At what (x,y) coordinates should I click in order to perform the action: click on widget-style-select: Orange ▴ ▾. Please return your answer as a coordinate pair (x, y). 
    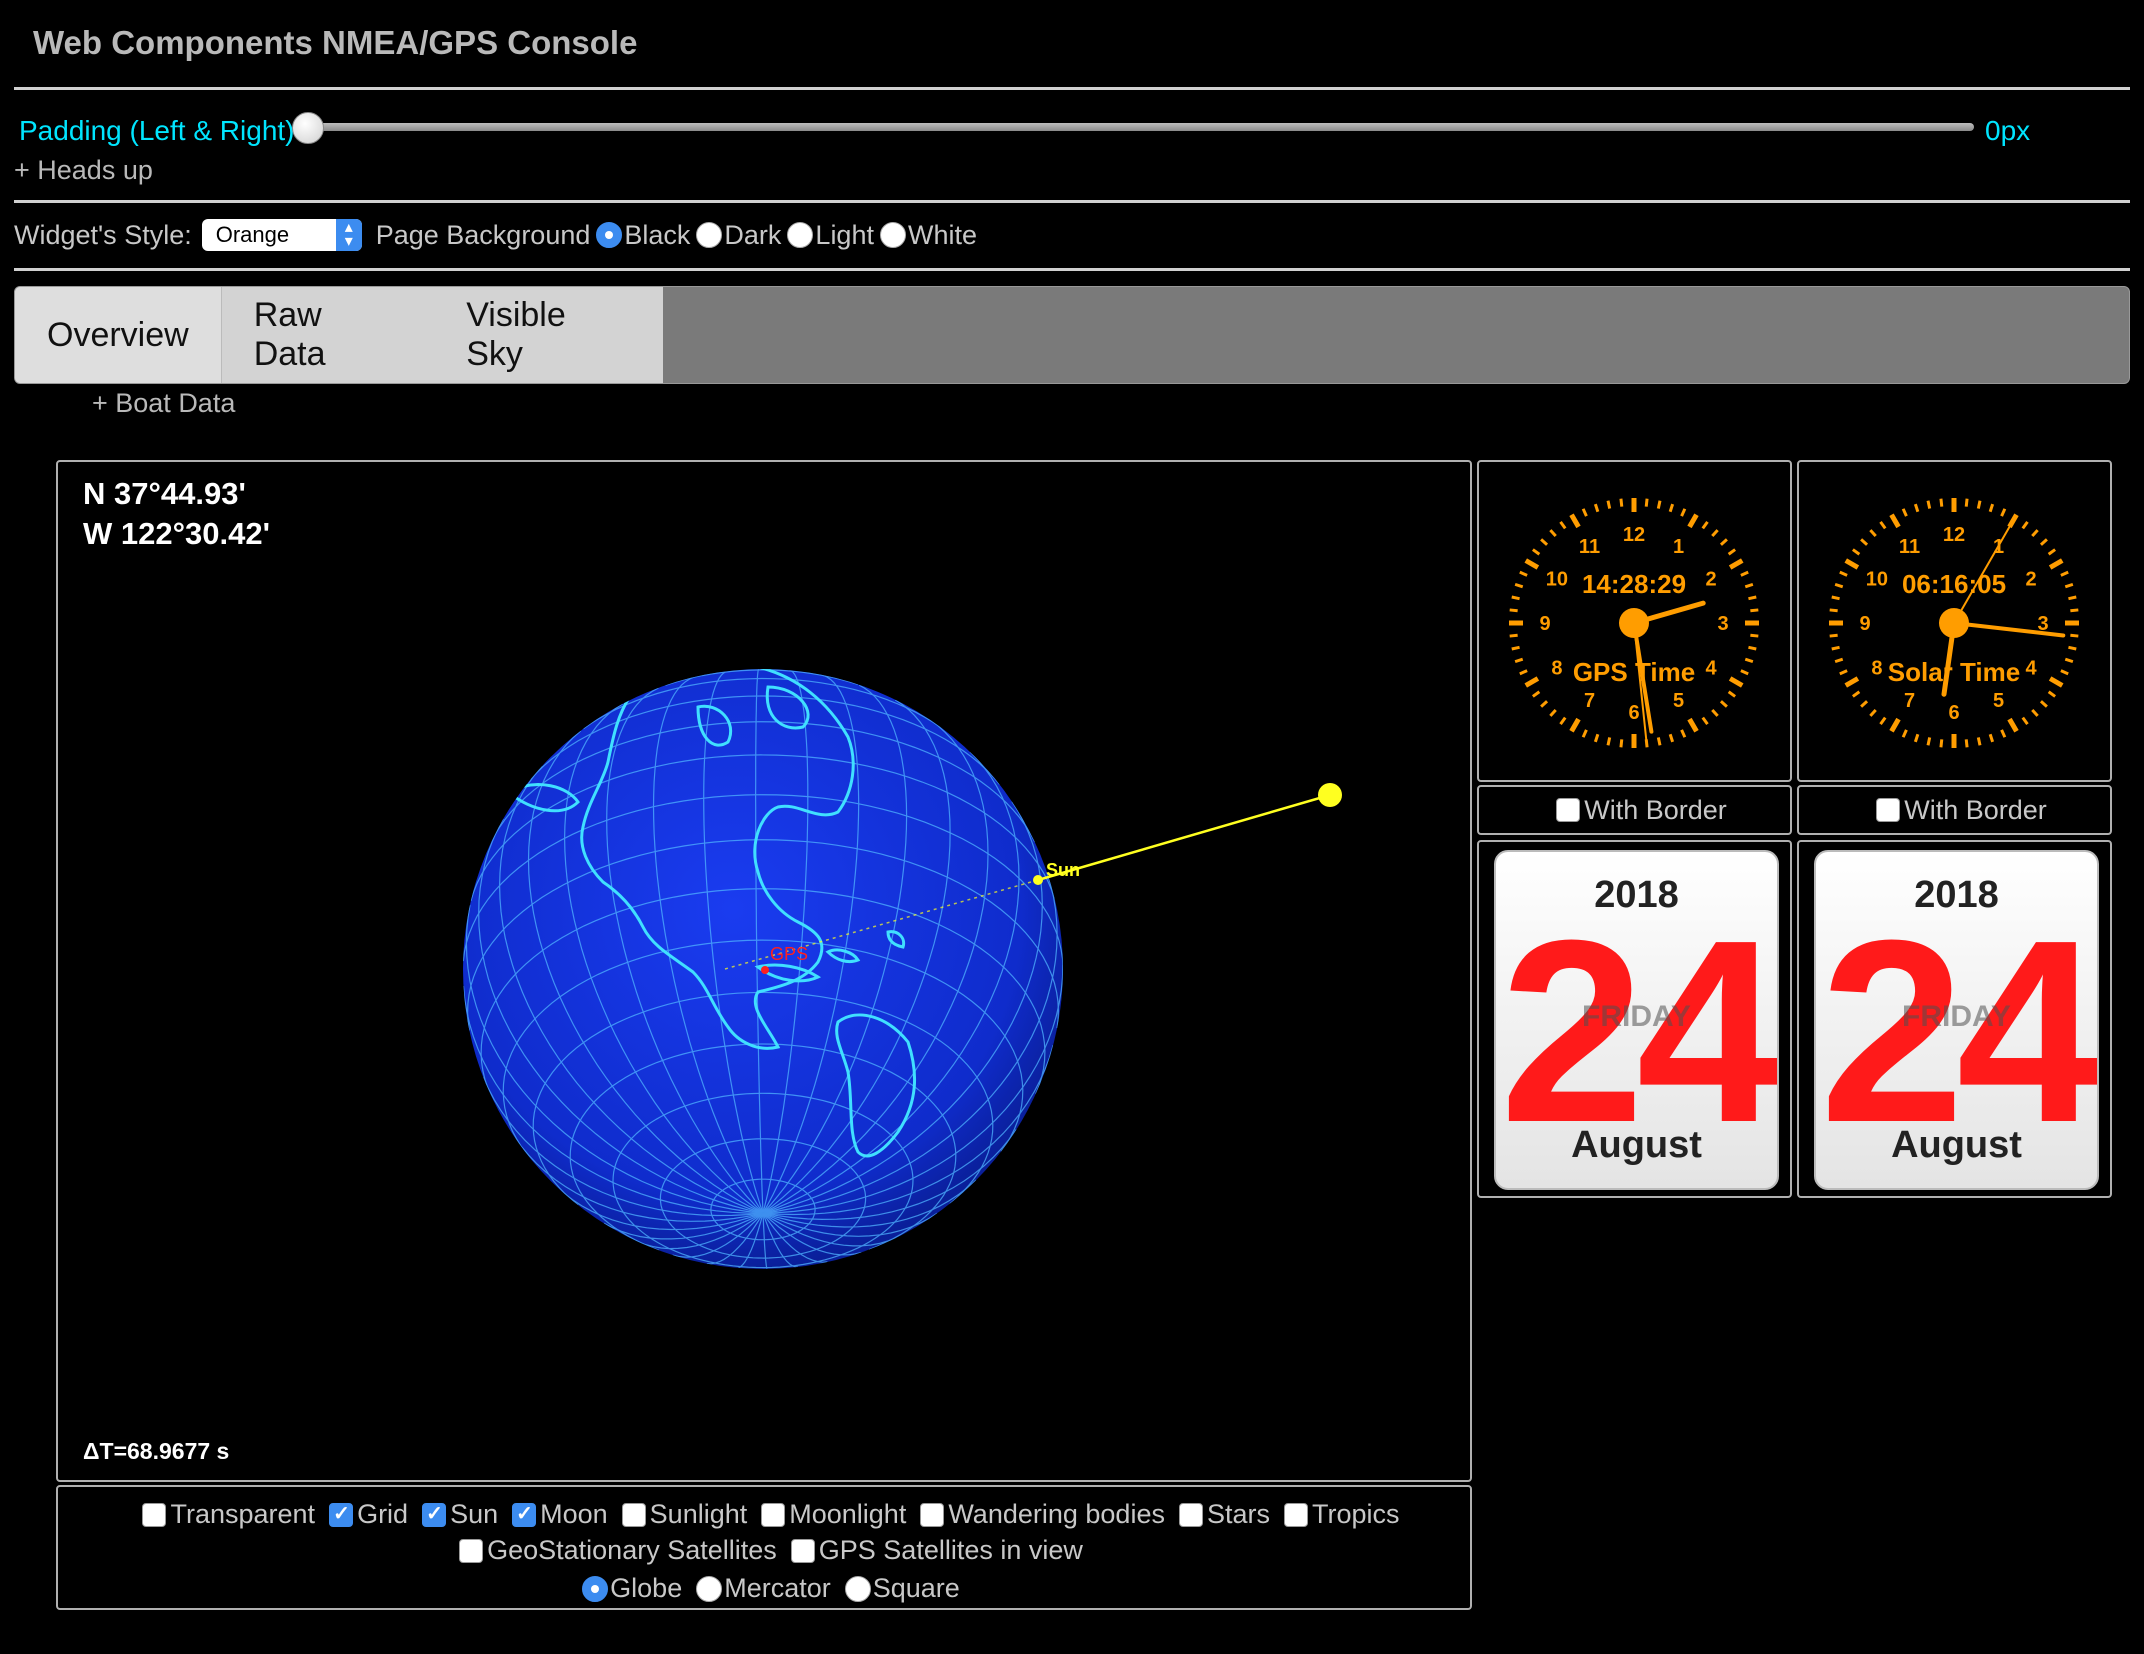
    Looking at the image, I should click on (281, 235).